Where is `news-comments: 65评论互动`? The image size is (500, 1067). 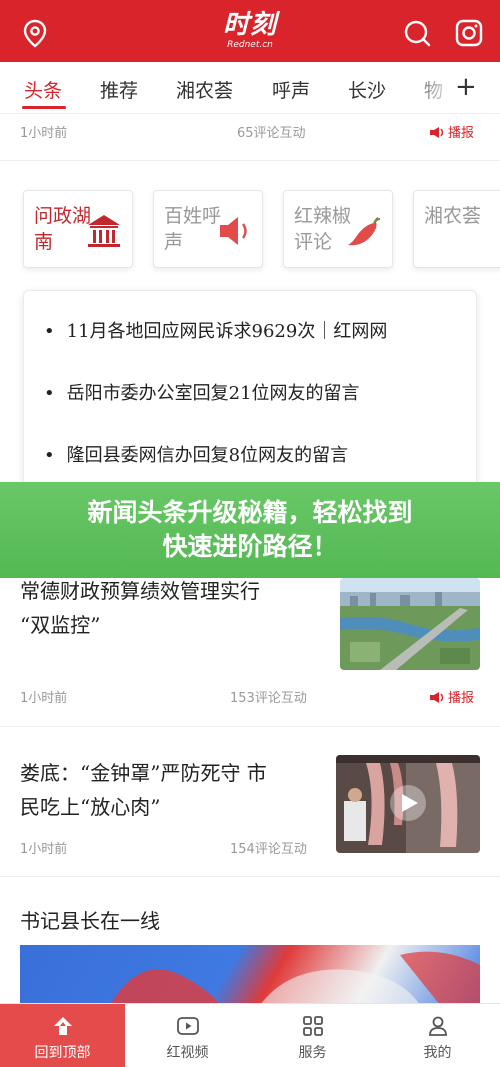 news-comments: 65评论互动 is located at coordinates (271, 133).